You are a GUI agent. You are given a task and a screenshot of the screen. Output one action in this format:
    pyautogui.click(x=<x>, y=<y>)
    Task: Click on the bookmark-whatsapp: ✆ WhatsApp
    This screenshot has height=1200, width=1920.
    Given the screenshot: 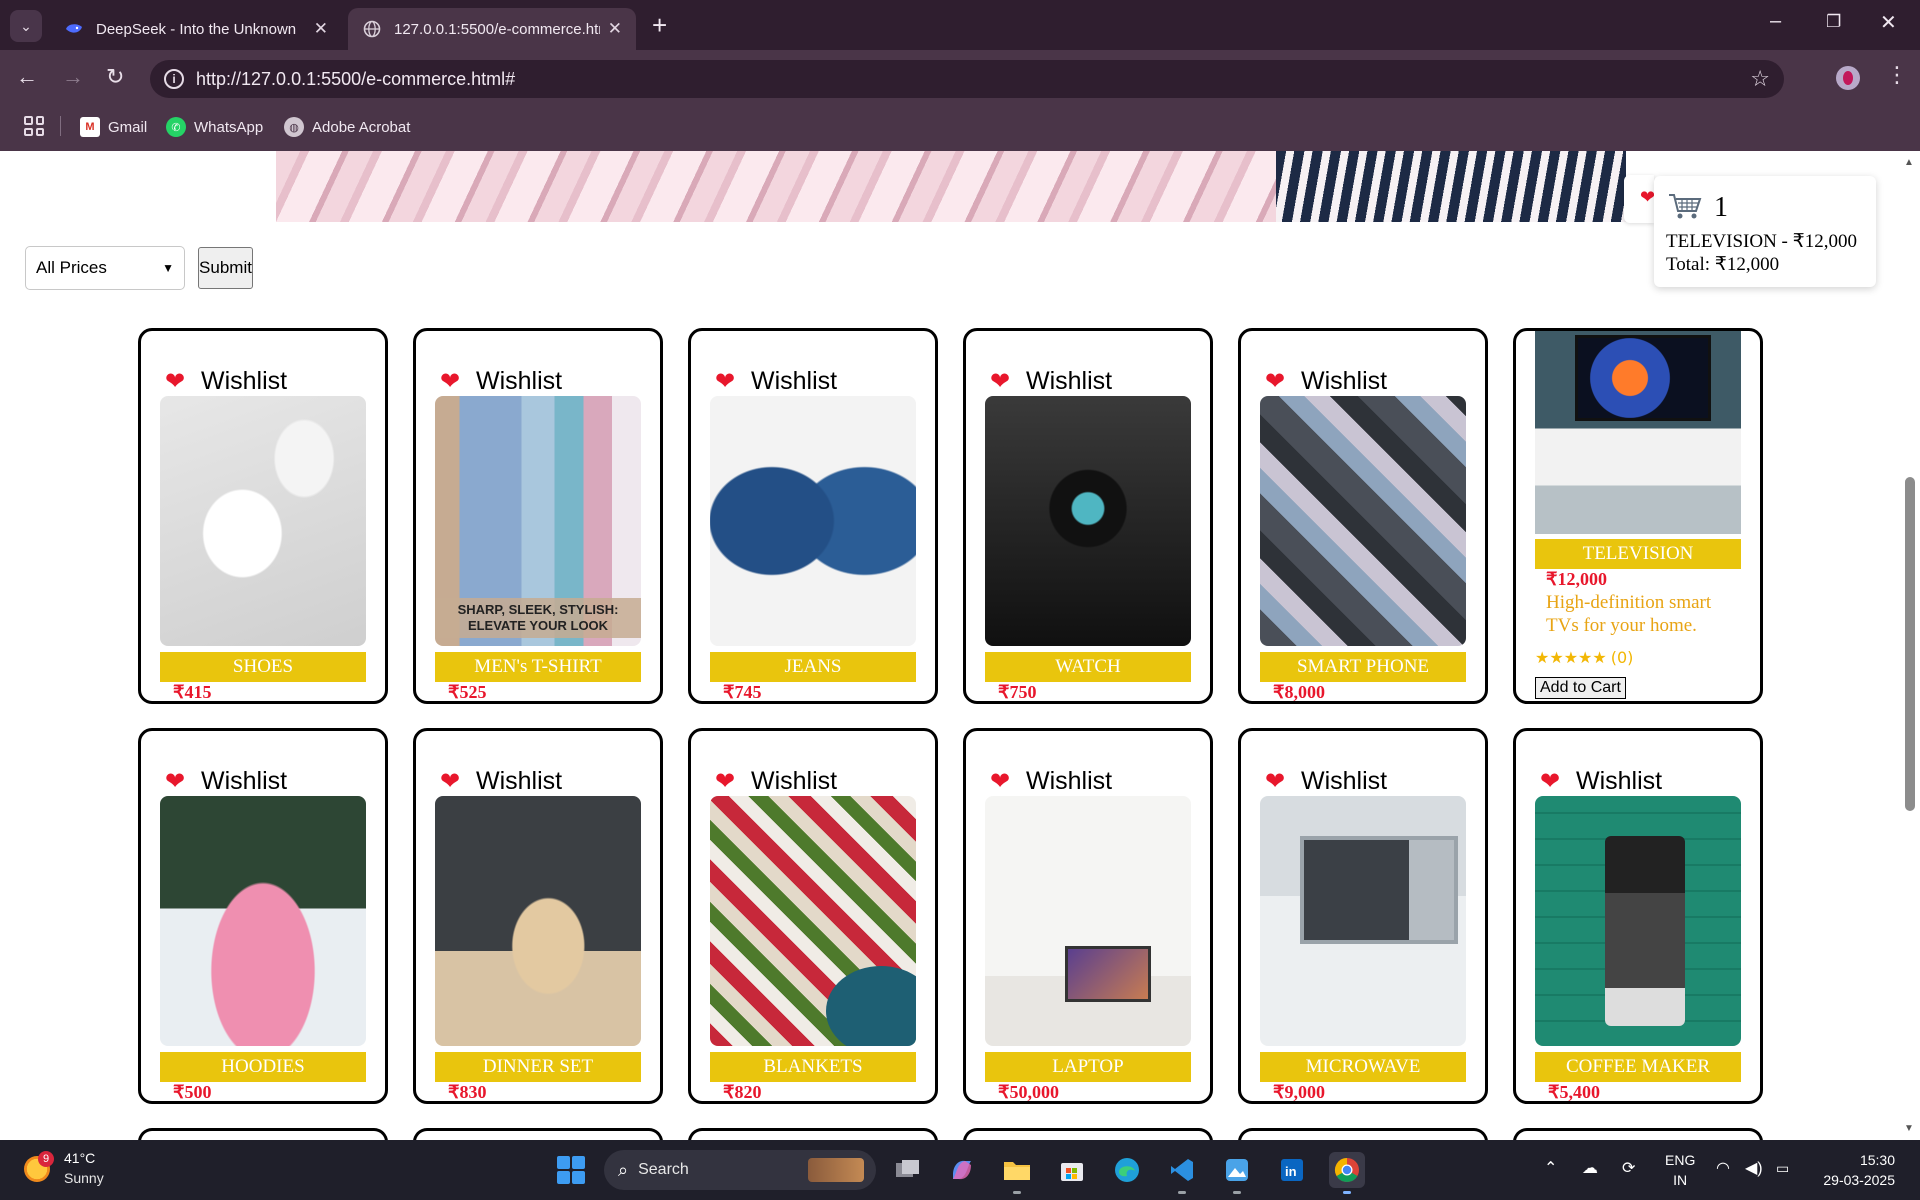 What is the action you would take?
    pyautogui.click(x=214, y=127)
    